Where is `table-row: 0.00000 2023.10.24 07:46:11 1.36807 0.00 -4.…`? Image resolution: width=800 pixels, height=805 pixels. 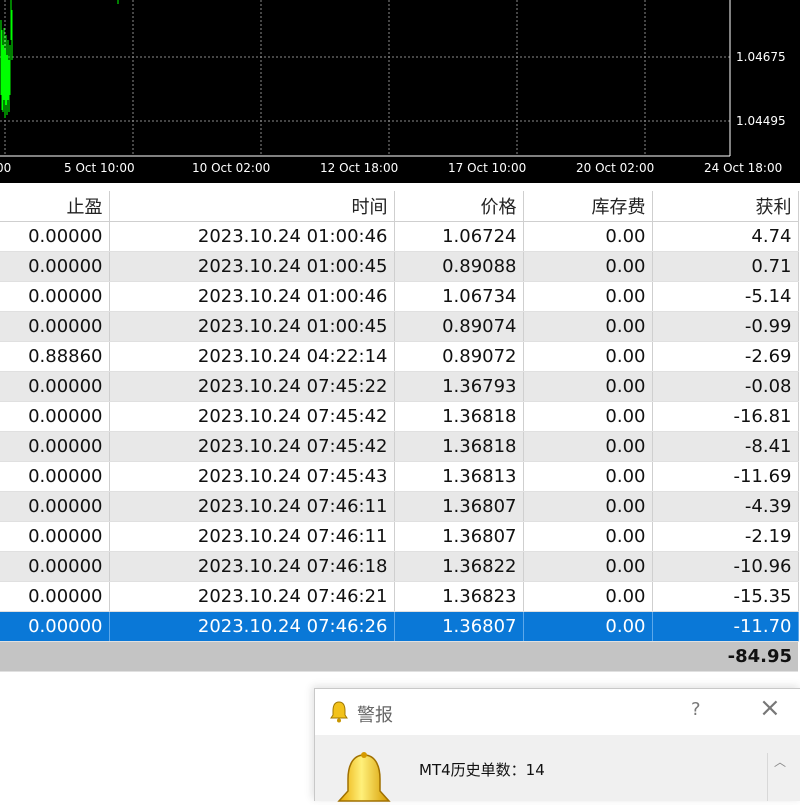
table-row: 0.00000 2023.10.24 07:46:11 1.36807 0.00 -4.… is located at coordinates (399, 506).